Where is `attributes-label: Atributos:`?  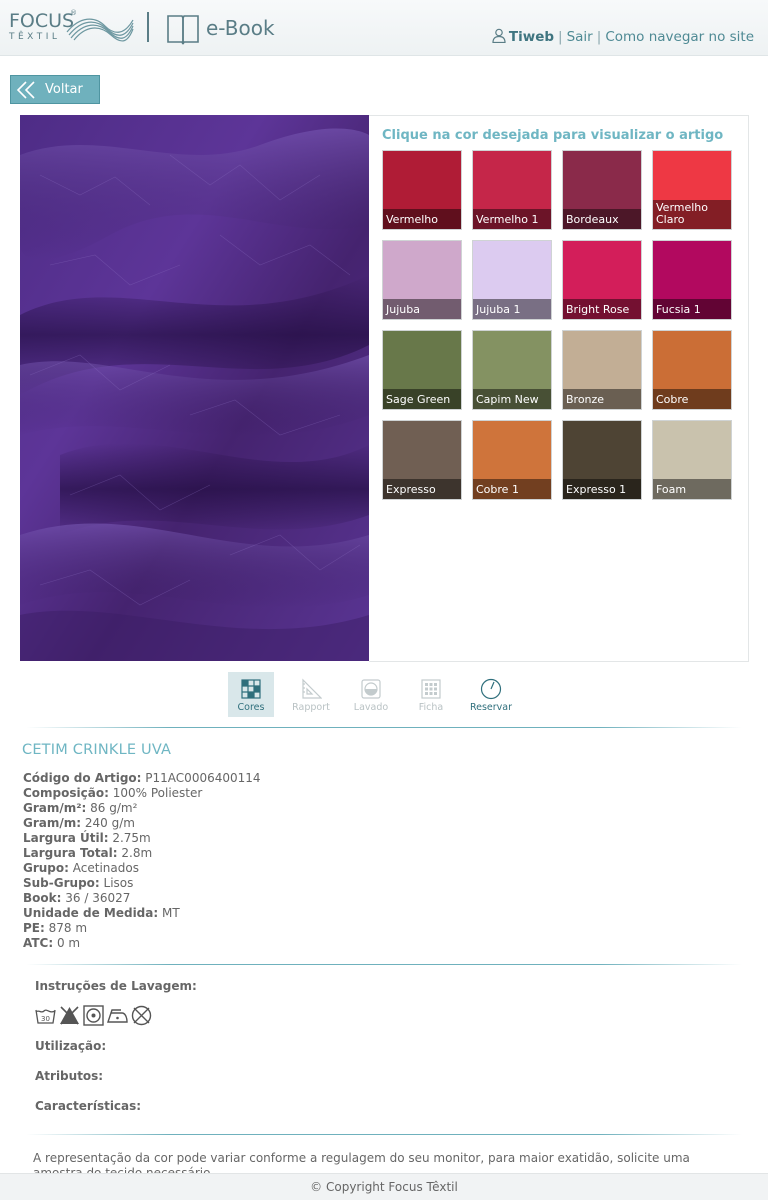 attributes-label: Atributos: is located at coordinates (69, 1076).